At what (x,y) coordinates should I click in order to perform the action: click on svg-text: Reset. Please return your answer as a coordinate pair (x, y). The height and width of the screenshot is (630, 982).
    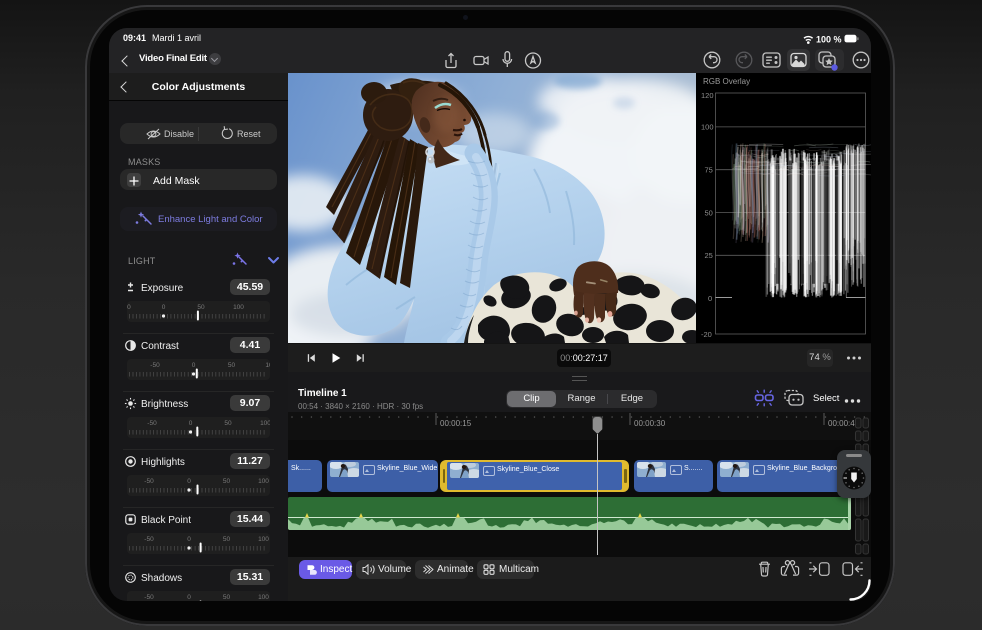
    Looking at the image, I should click on (249, 134).